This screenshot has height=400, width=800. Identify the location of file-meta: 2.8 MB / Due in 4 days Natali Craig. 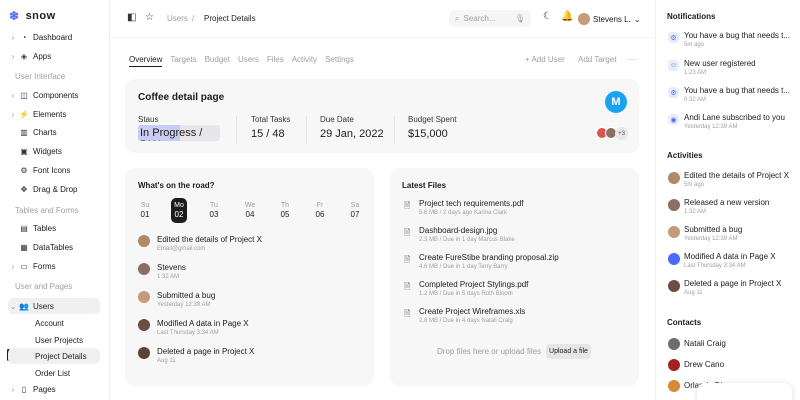
(466, 321).